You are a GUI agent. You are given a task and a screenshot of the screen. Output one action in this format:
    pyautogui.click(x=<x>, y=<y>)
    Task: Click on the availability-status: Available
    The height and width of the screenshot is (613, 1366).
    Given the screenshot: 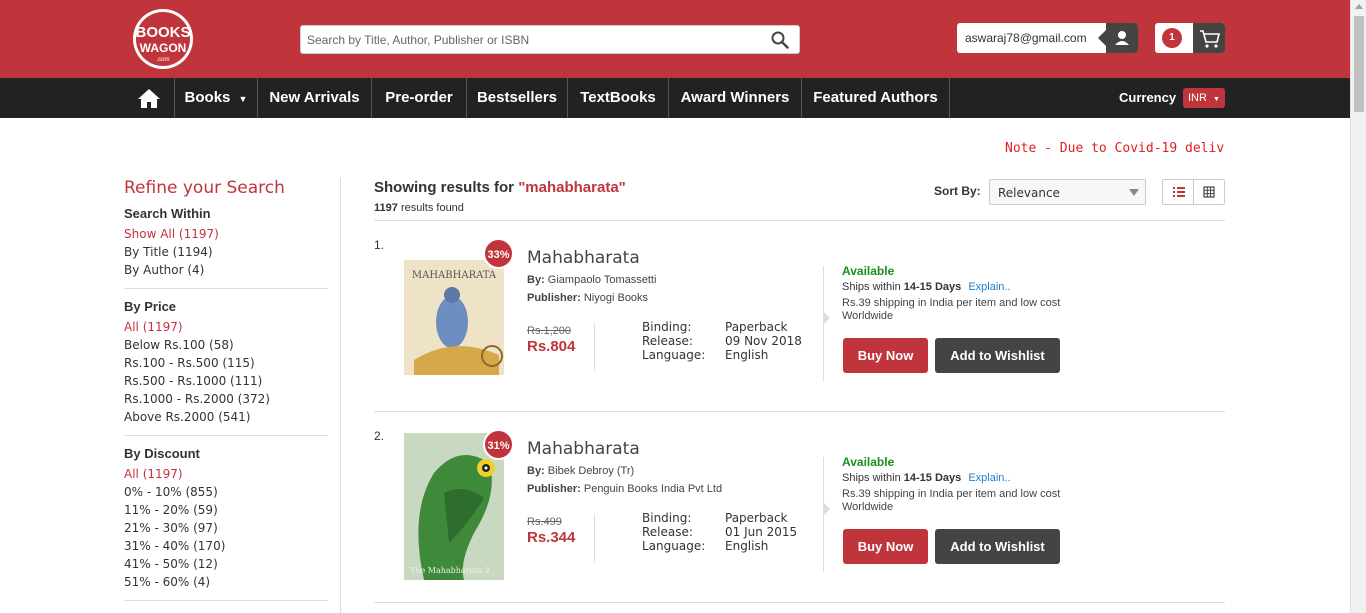 What is the action you would take?
    pyautogui.click(x=868, y=462)
    